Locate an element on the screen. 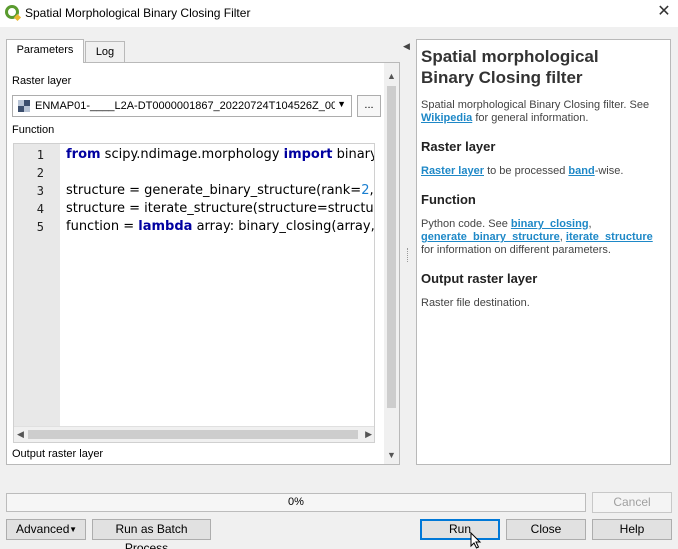 Image resolution: width=678 pixels, height=549 pixels. scroll-right-icon: ▶ is located at coordinates (368, 434).